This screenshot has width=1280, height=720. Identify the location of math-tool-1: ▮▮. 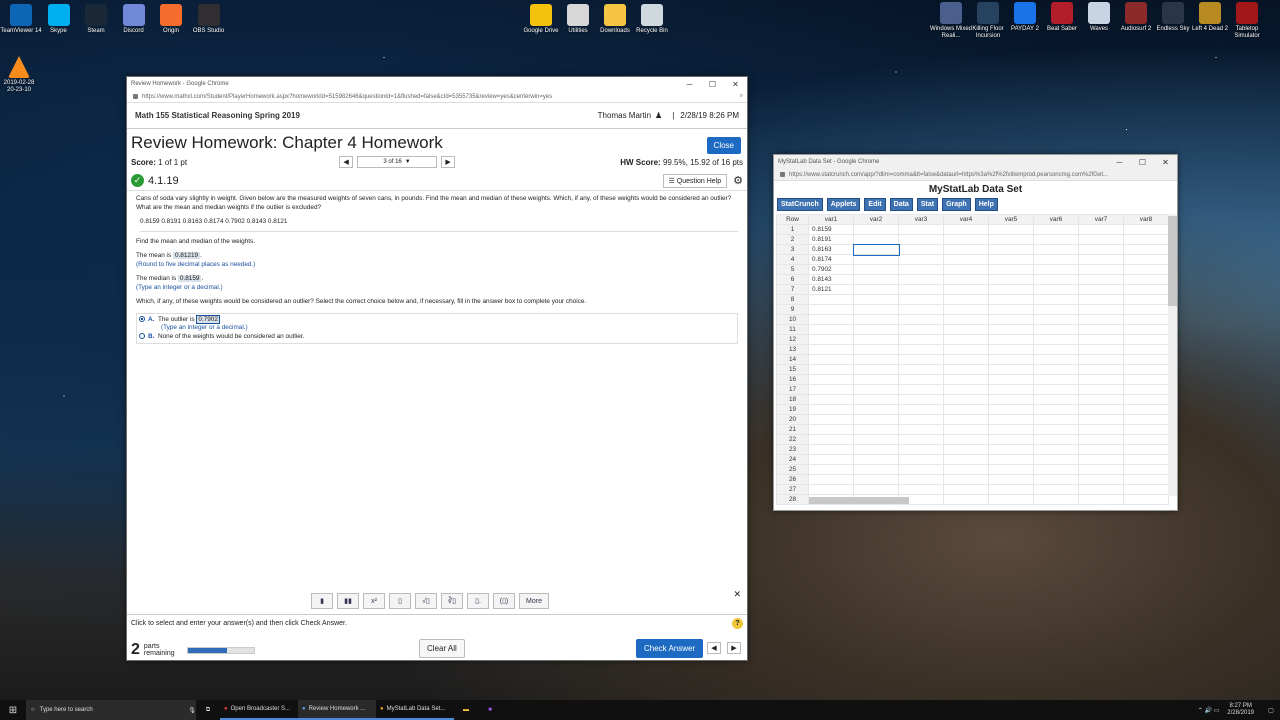
(348, 601).